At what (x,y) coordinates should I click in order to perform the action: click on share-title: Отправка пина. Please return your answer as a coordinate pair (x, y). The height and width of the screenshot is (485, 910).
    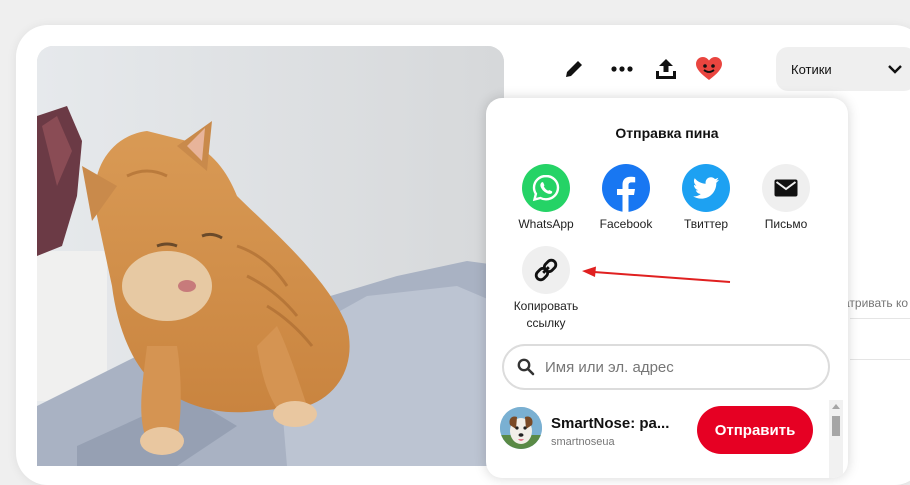
    Looking at the image, I should click on (667, 133).